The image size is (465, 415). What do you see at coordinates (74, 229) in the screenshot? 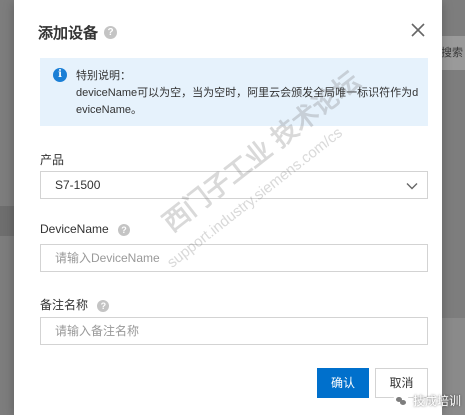
I see `devicename-label-text: DeviceName` at bounding box center [74, 229].